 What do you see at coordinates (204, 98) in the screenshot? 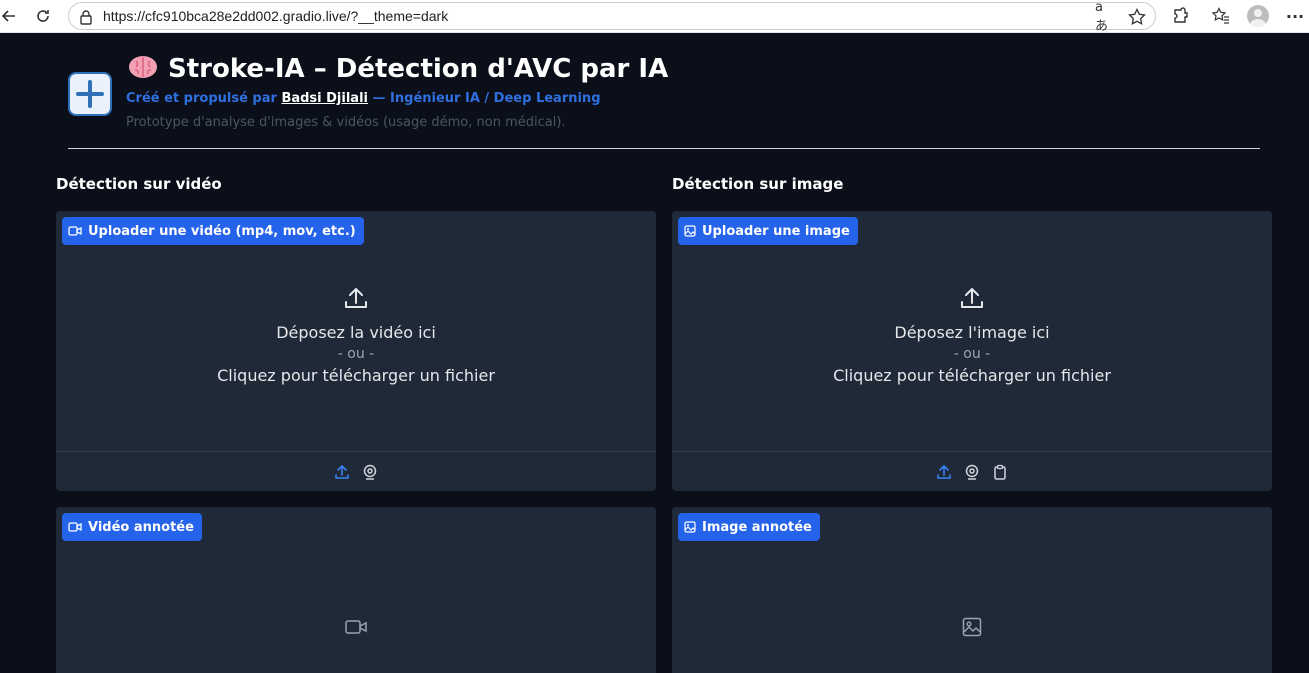
I see `subtitle-prefix: Créé et propulsé par` at bounding box center [204, 98].